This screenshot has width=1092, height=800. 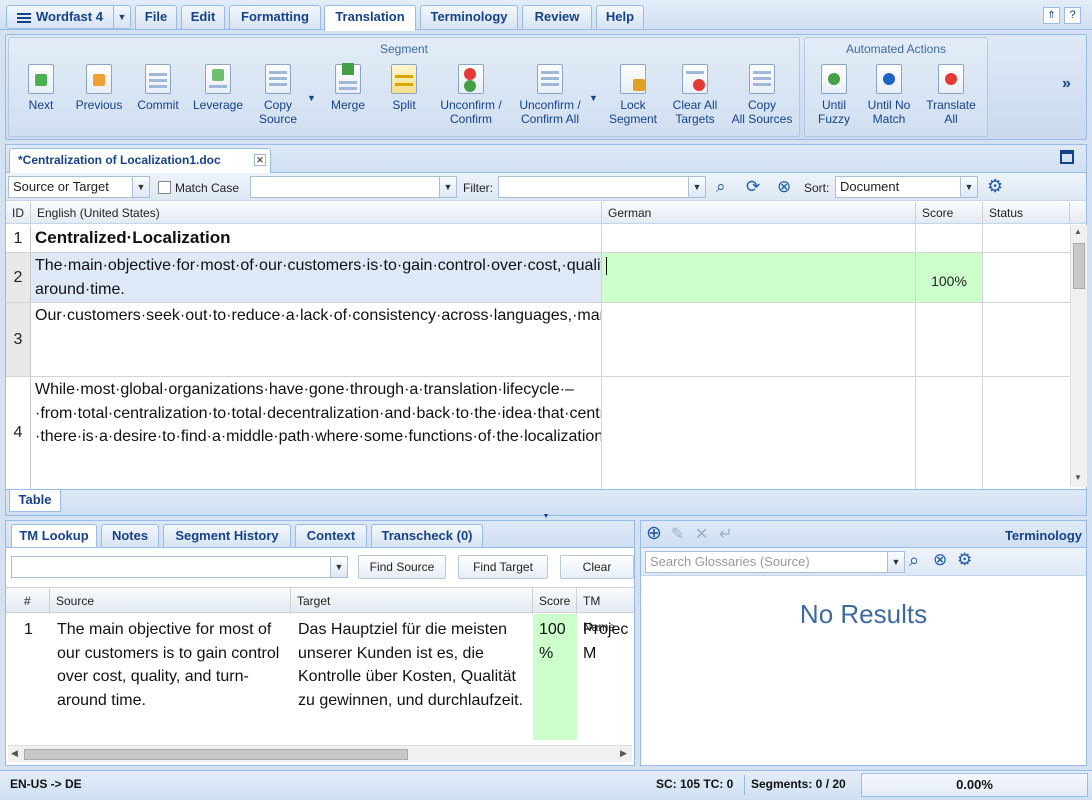 What do you see at coordinates (775, 562) in the screenshot?
I see `glossary-search-input: Search Glossaries (Source) ▼` at bounding box center [775, 562].